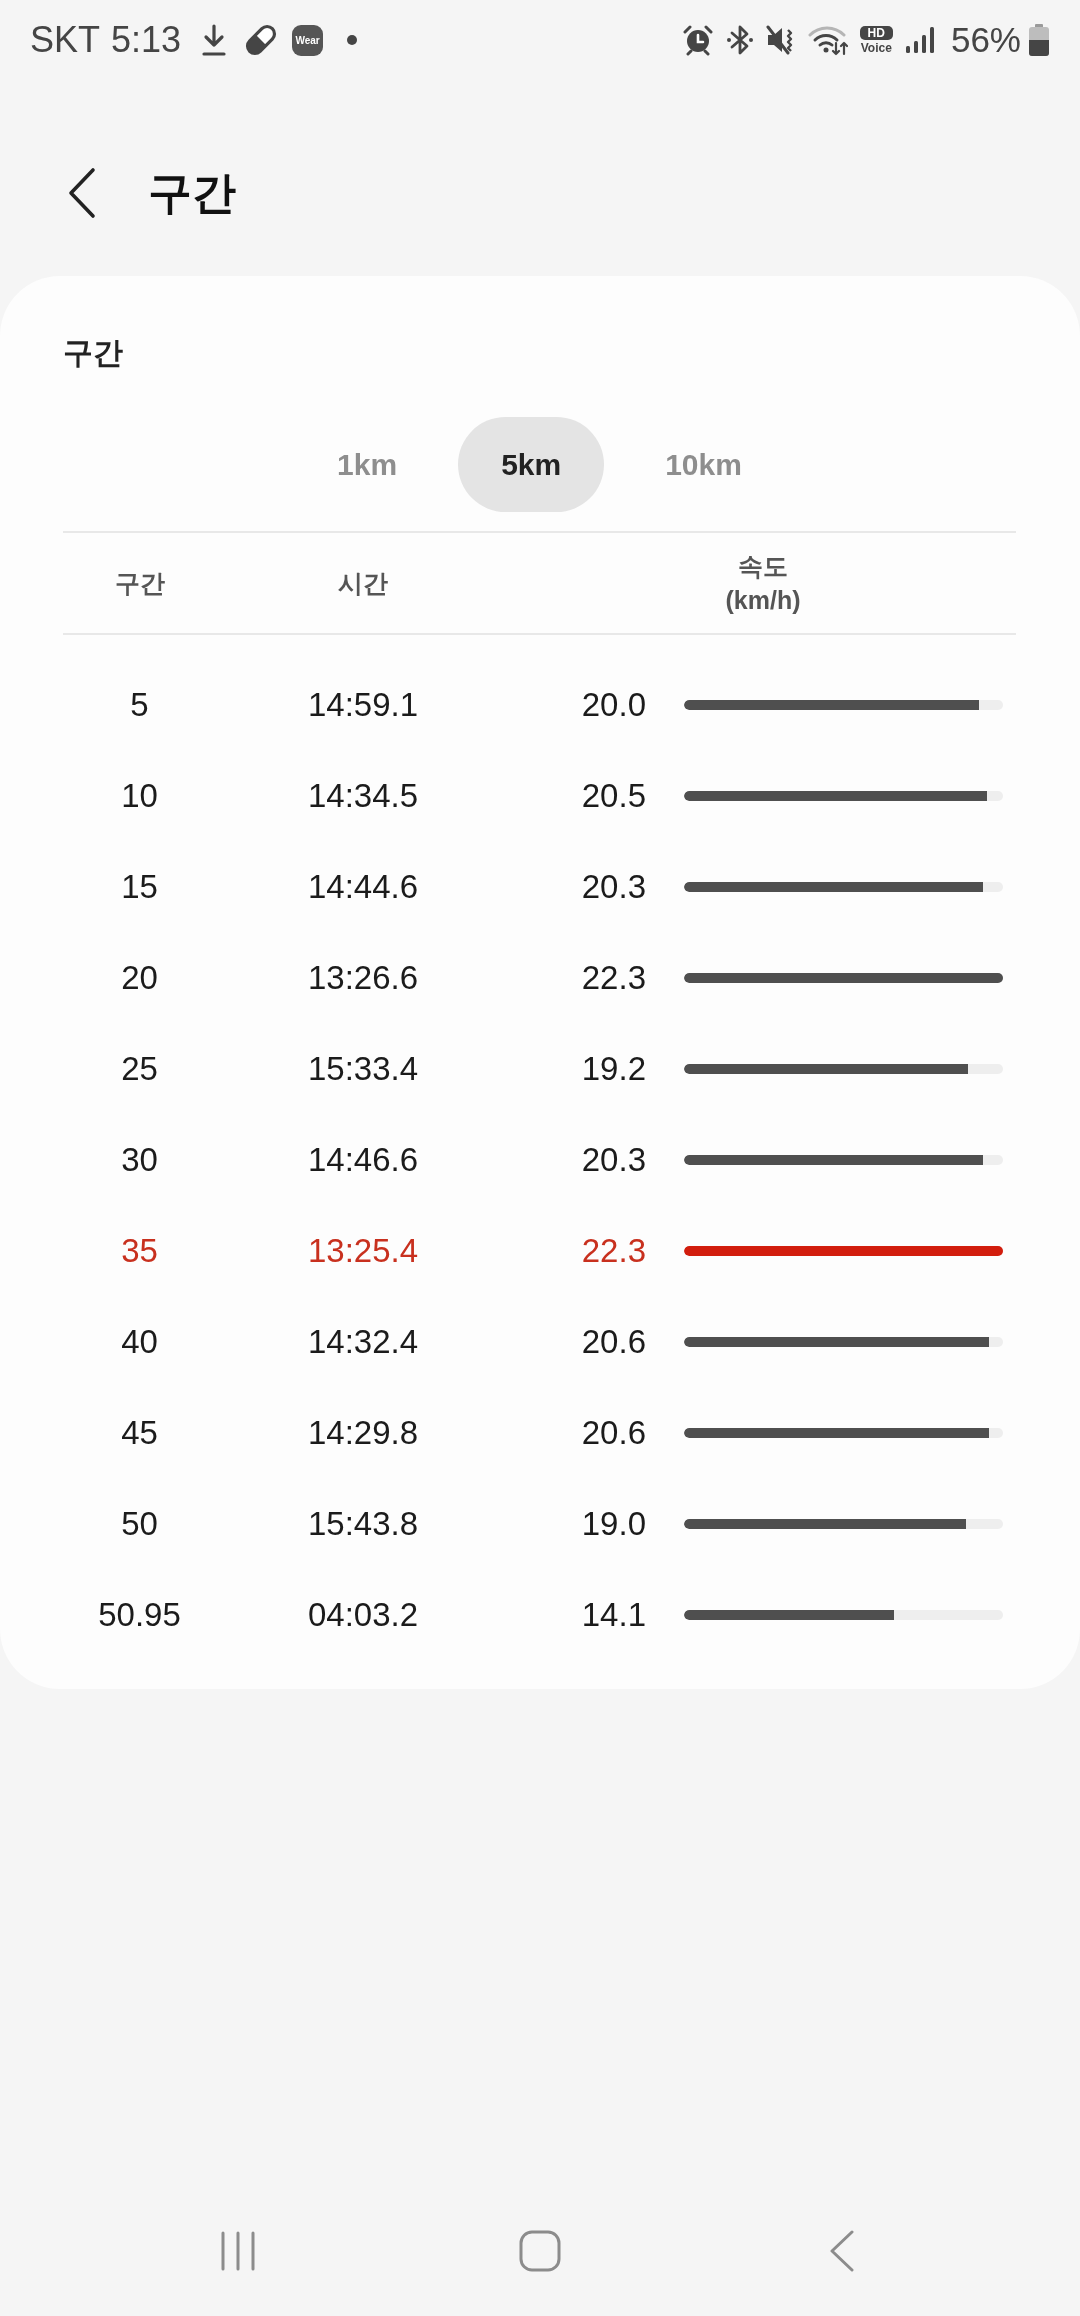  I want to click on section-distance: 50.95, so click(139, 1614).